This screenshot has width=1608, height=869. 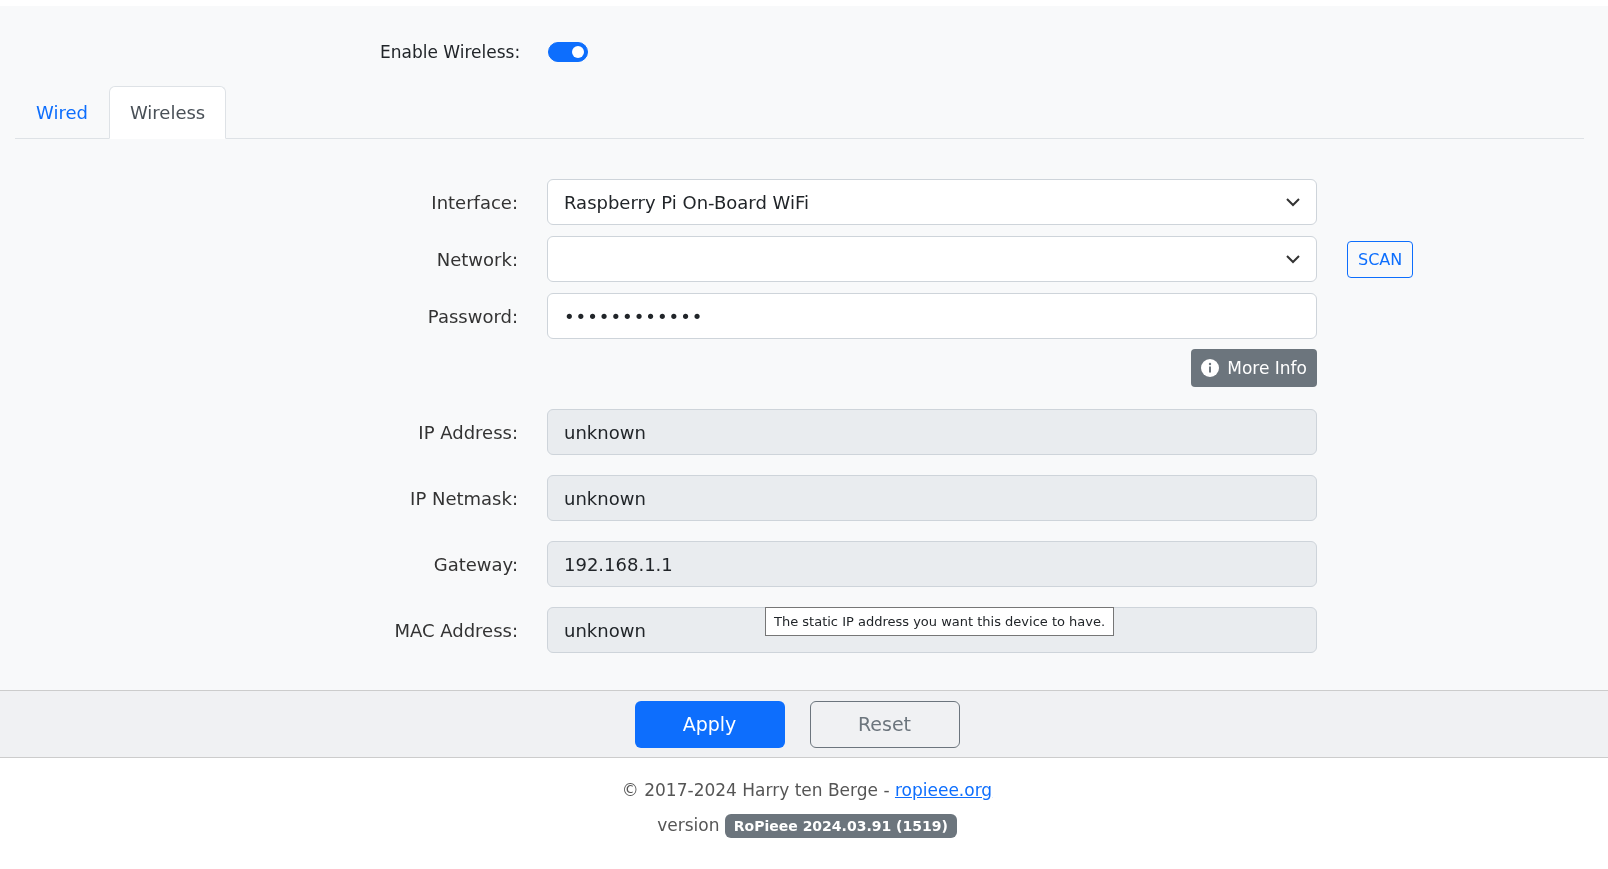 I want to click on field-label: IP Address:, so click(x=467, y=432).